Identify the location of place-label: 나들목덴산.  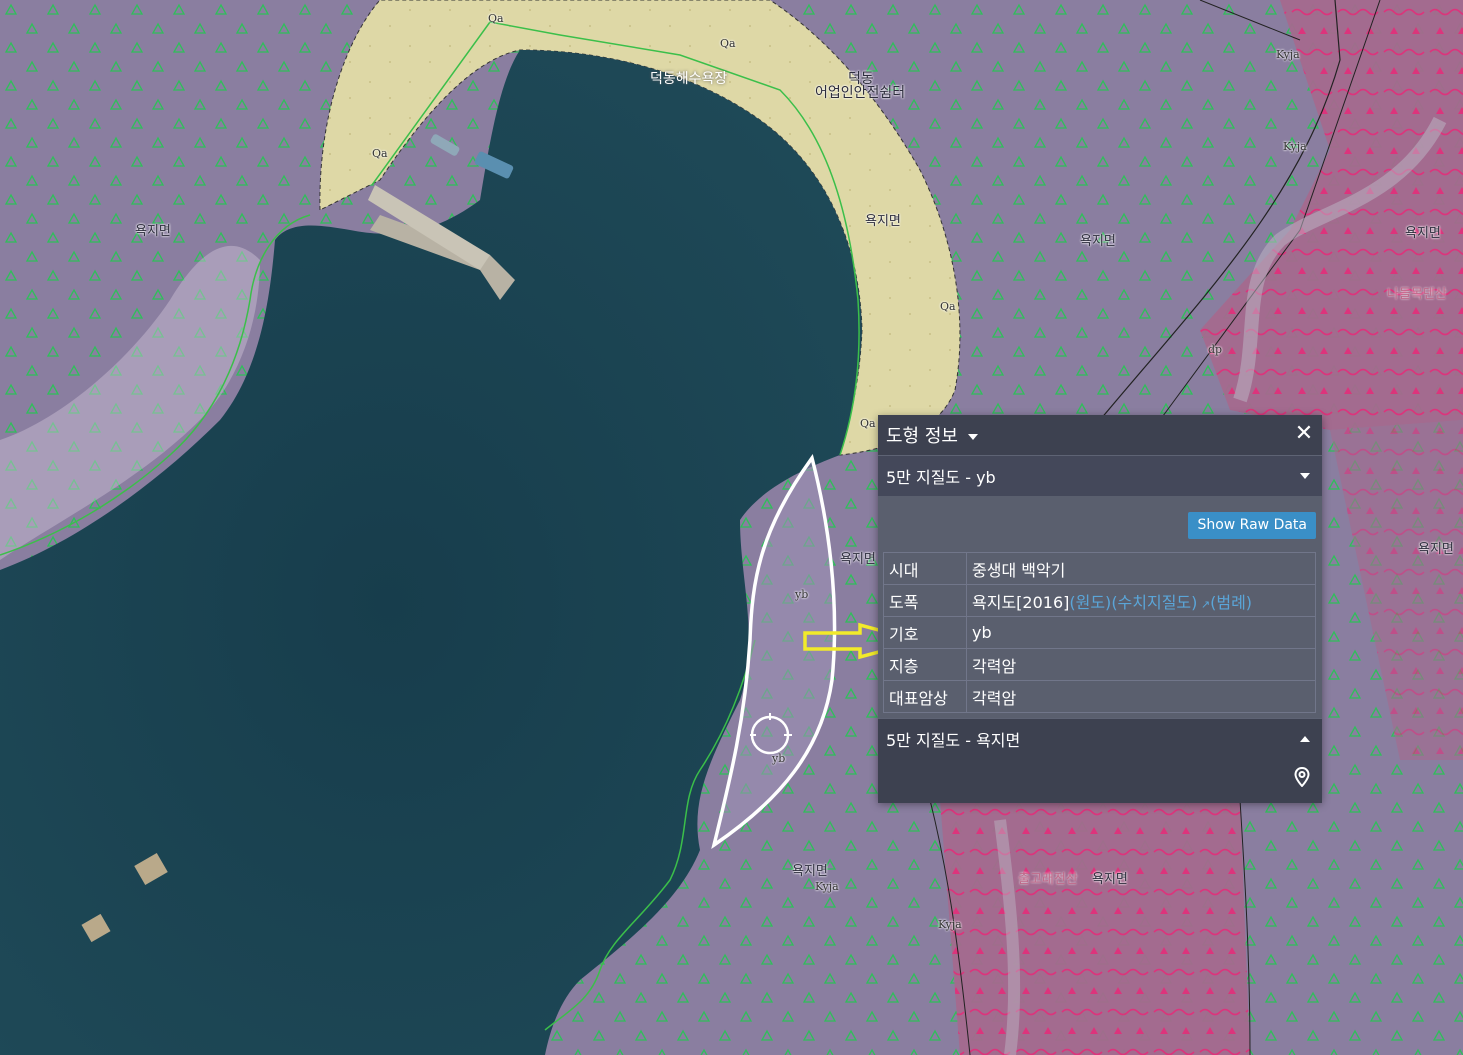
(1417, 294).